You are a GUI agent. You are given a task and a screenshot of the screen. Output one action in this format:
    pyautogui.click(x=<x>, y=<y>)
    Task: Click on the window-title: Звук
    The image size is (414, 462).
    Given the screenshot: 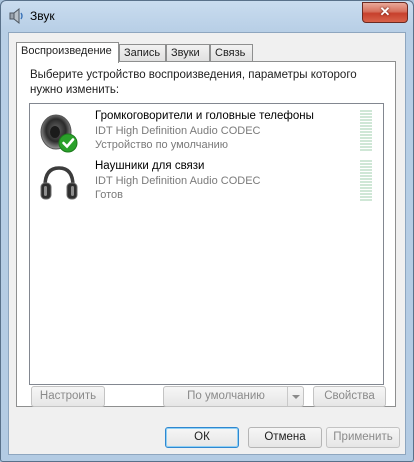 What is the action you would take?
    pyautogui.click(x=42, y=16)
    